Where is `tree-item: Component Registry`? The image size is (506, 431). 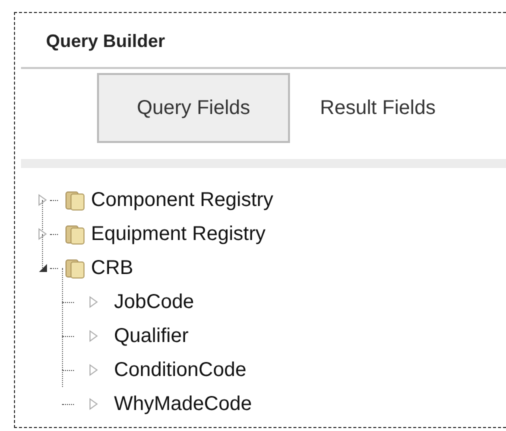
tree-item: Component Registry is located at coordinates (182, 200).